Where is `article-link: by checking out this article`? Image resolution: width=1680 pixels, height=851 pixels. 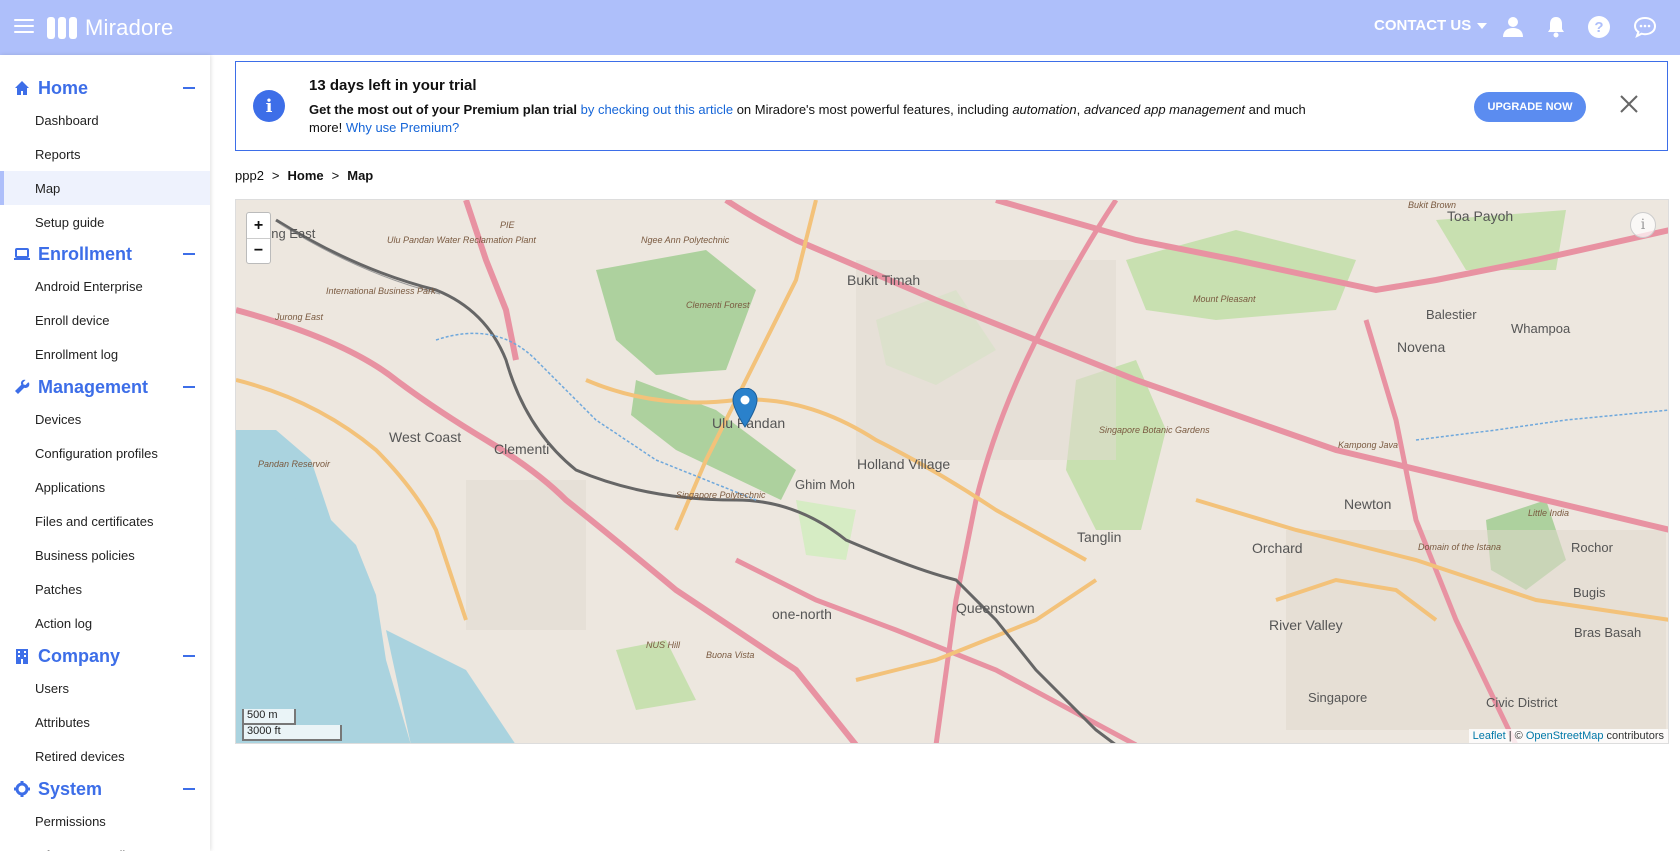
article-link: by checking out this article is located at coordinates (657, 109).